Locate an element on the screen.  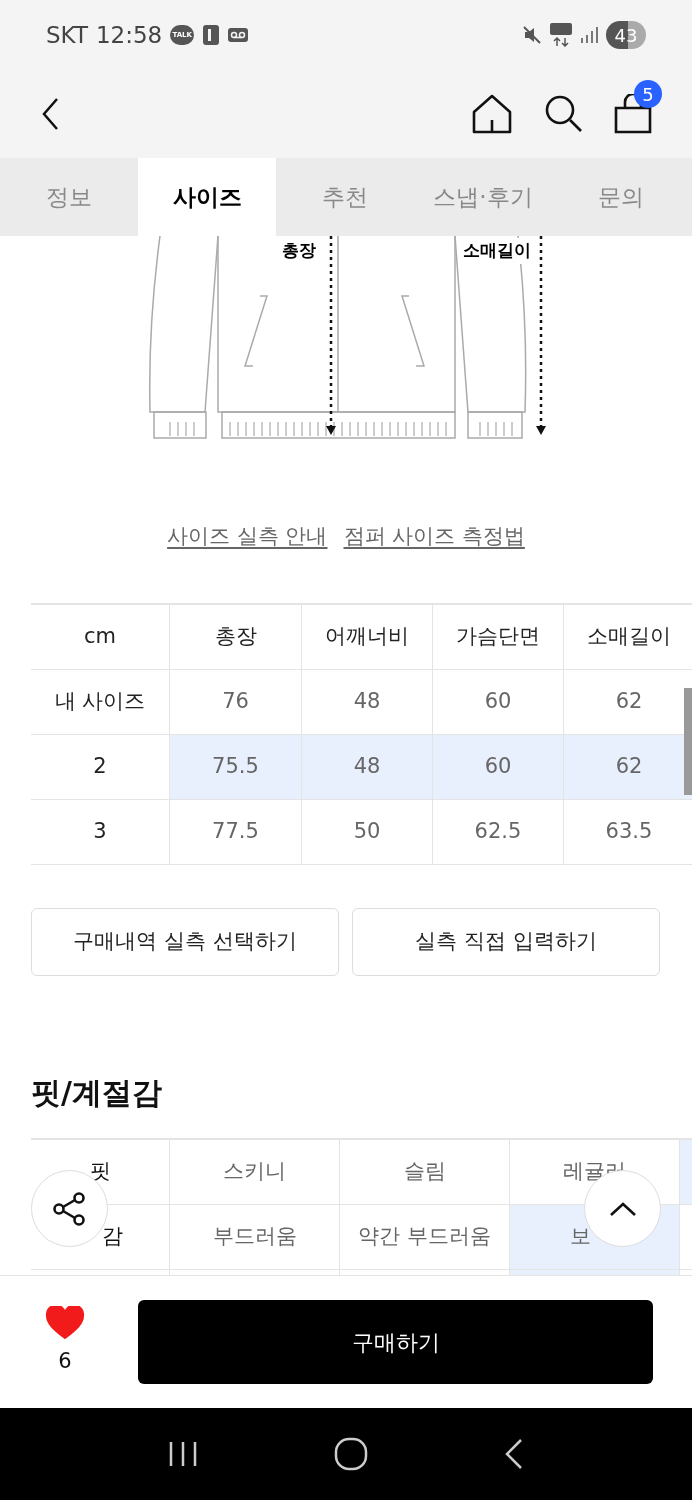
mute-icon is located at coordinates (532, 35).